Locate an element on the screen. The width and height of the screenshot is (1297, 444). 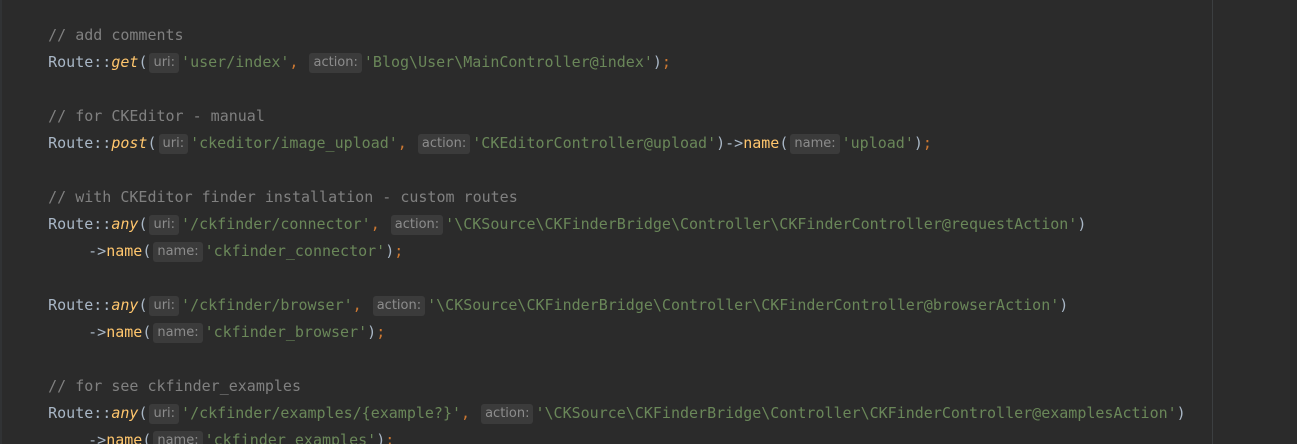
string-literal: 'upload' is located at coordinates (877, 143).